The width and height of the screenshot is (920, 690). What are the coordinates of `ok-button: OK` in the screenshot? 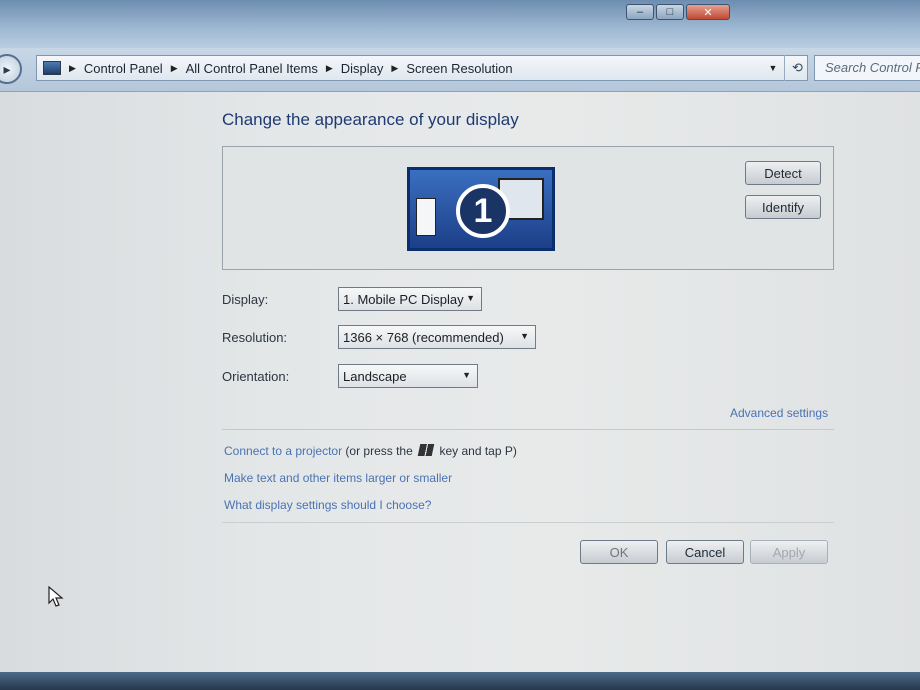 It's located at (619, 552).